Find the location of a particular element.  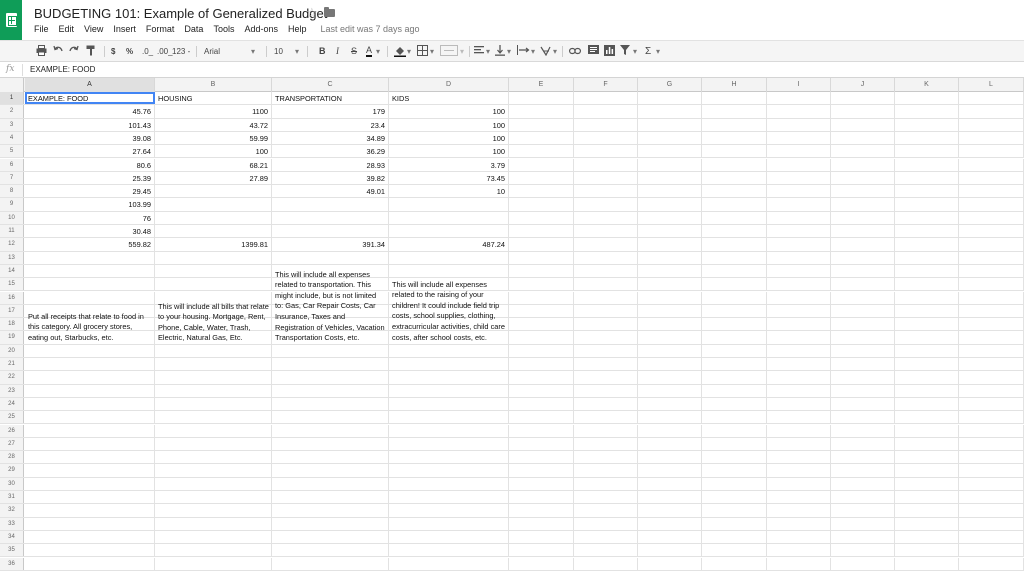

cell-j10 is located at coordinates (863, 217).